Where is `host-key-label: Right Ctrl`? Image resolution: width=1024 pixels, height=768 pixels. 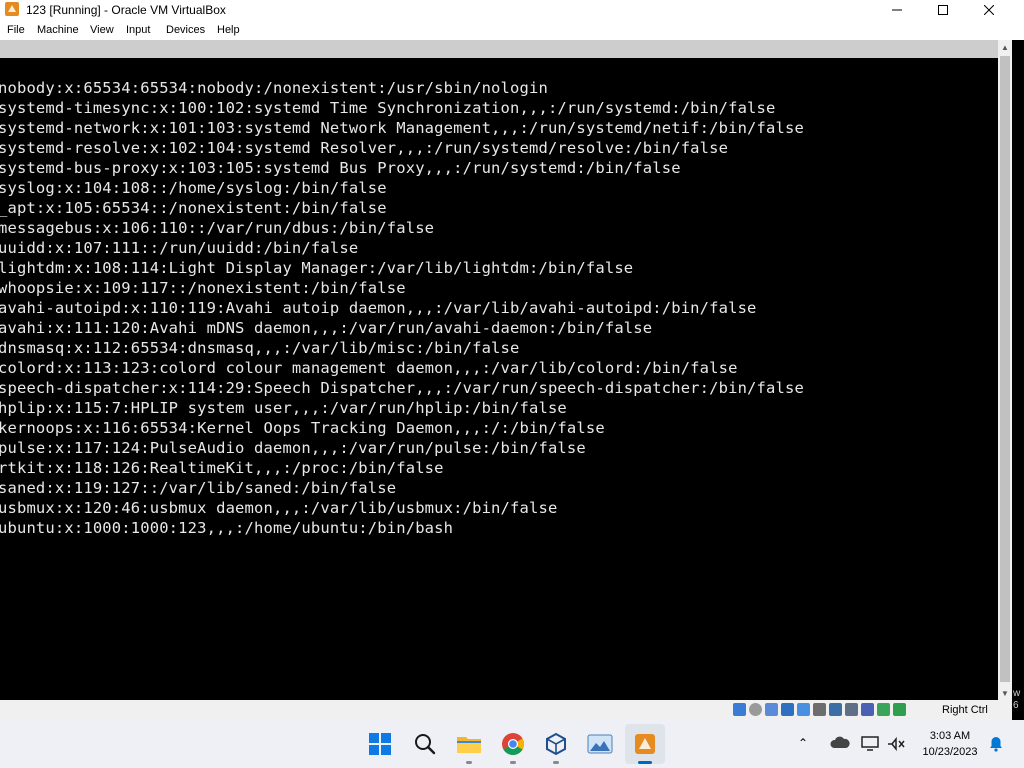
host-key-label: Right Ctrl is located at coordinates (965, 710).